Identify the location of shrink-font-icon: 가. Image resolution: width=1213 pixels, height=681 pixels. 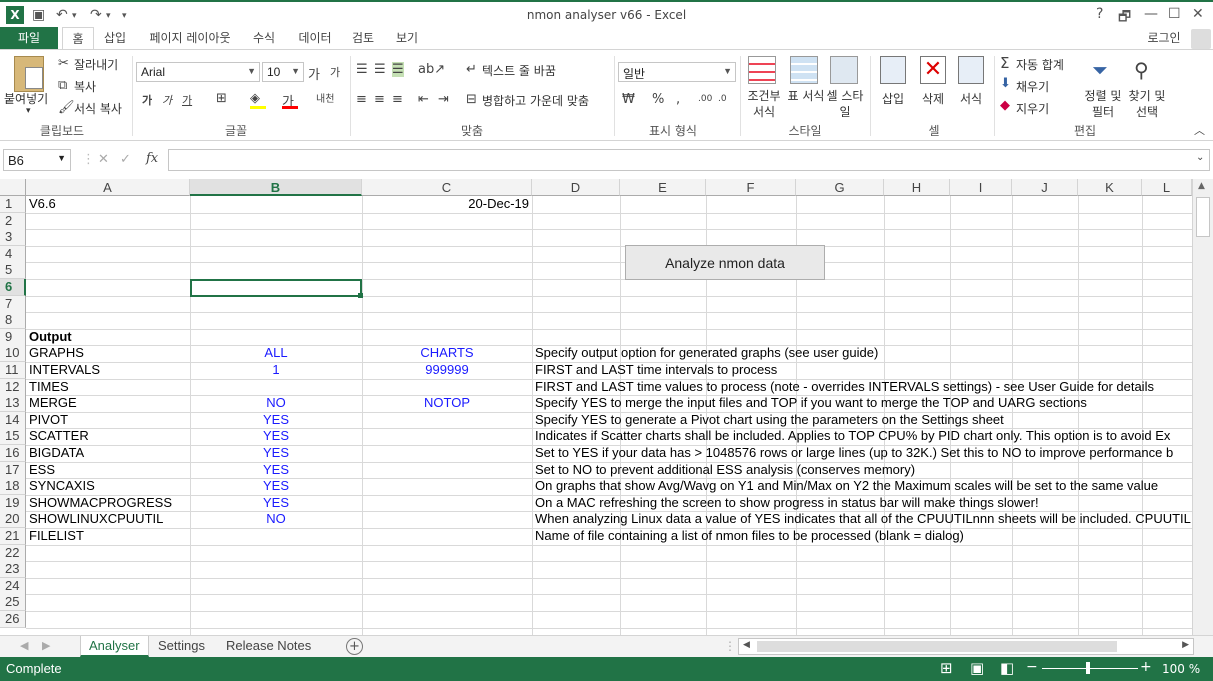
(335, 72).